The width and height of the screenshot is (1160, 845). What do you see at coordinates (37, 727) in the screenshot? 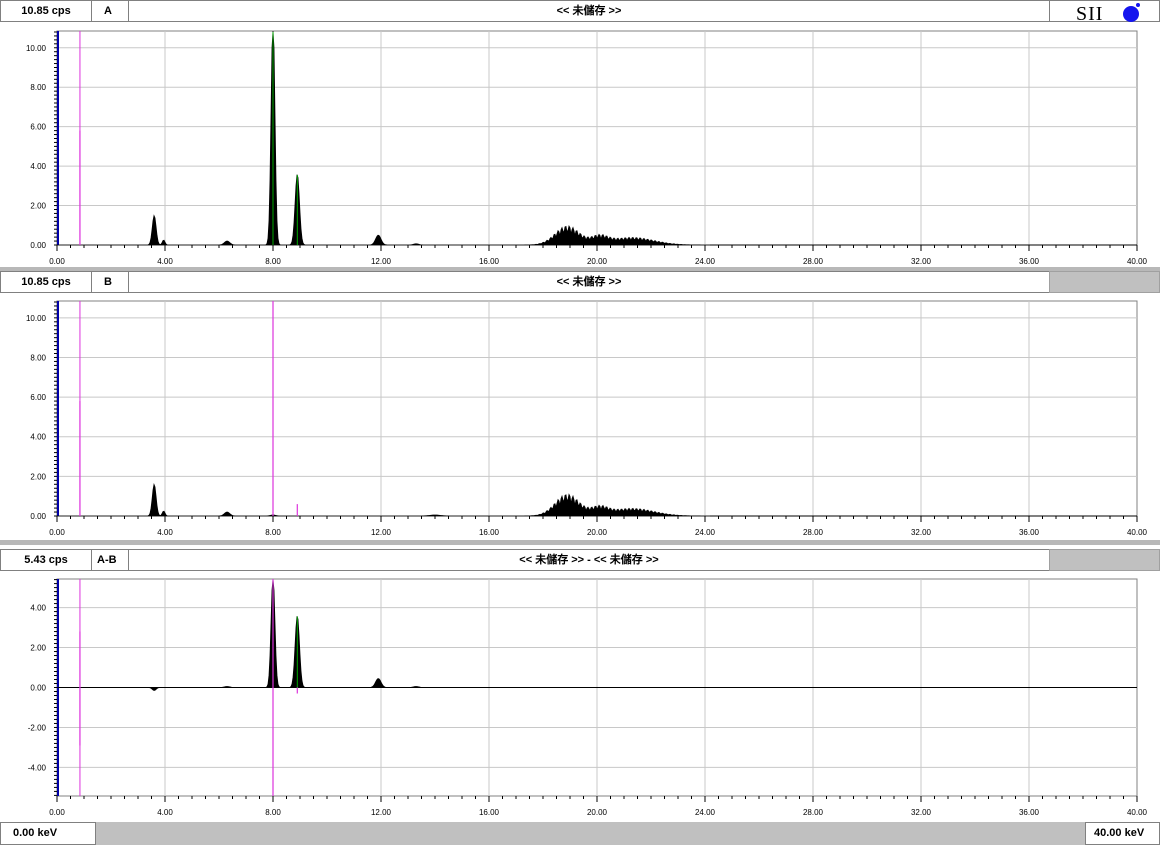
I see `y-tick-label: -2.00` at bounding box center [37, 727].